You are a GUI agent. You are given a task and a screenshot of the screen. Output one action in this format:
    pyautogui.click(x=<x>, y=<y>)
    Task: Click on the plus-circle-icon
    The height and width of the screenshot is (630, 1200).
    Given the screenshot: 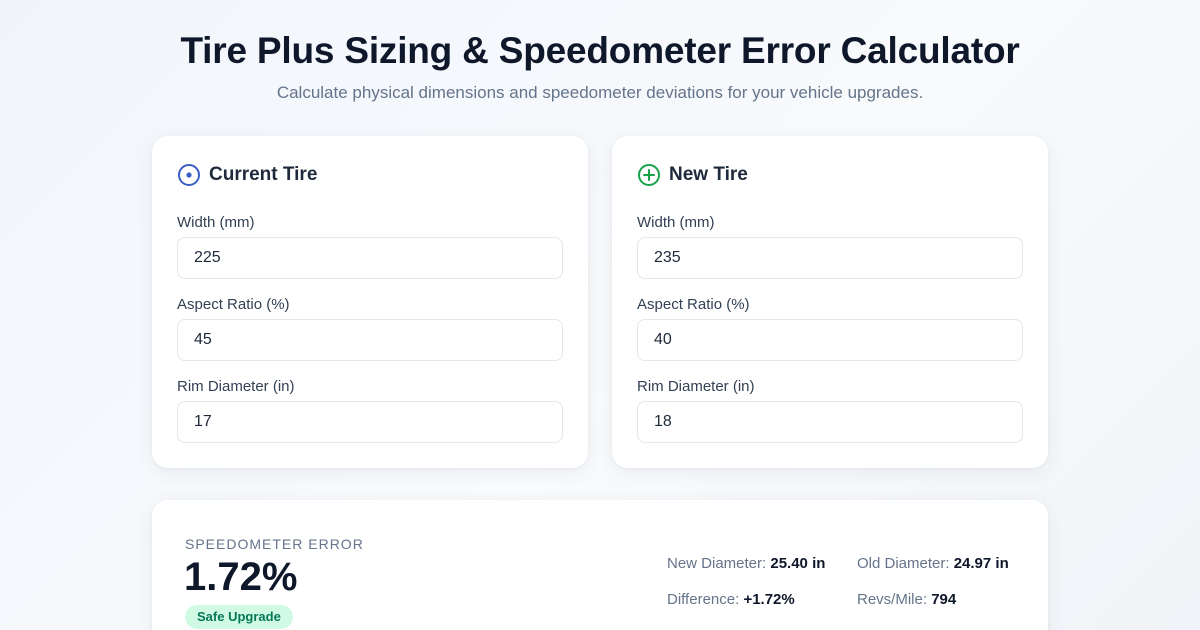 What is the action you would take?
    pyautogui.click(x=649, y=175)
    